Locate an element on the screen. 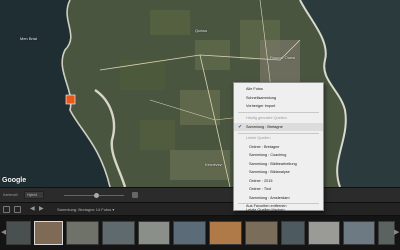 The width and height of the screenshot is (400, 250). menu-item-label: Sammlung : Bretagne is located at coordinates (264, 126).